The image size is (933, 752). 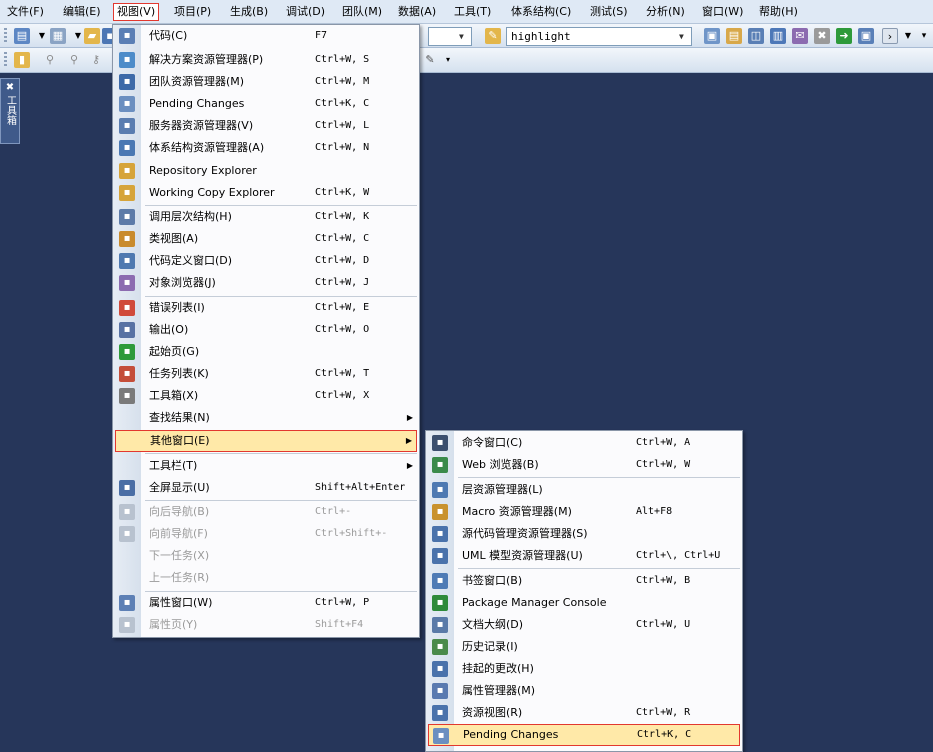 I want to click on properties-icon: ▤, so click(x=734, y=36).